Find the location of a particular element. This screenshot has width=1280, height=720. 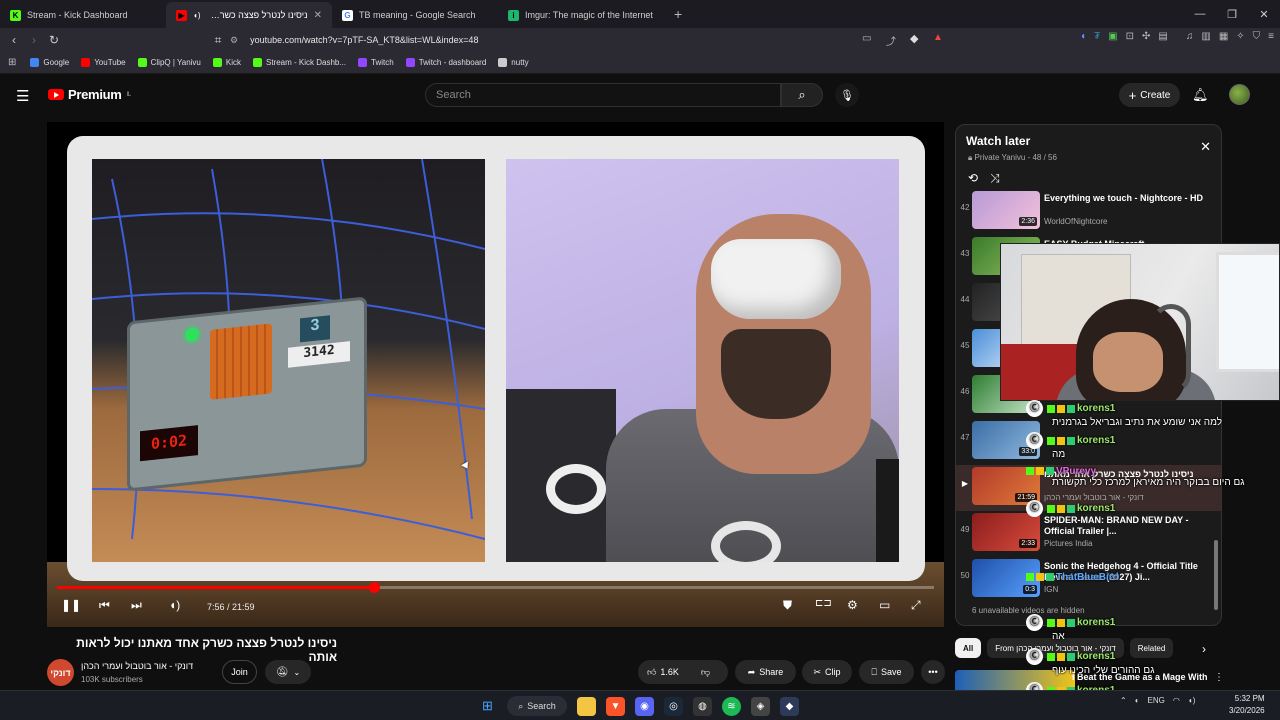

tray-overflow-icon: ⌃ is located at coordinates (1123, 700).